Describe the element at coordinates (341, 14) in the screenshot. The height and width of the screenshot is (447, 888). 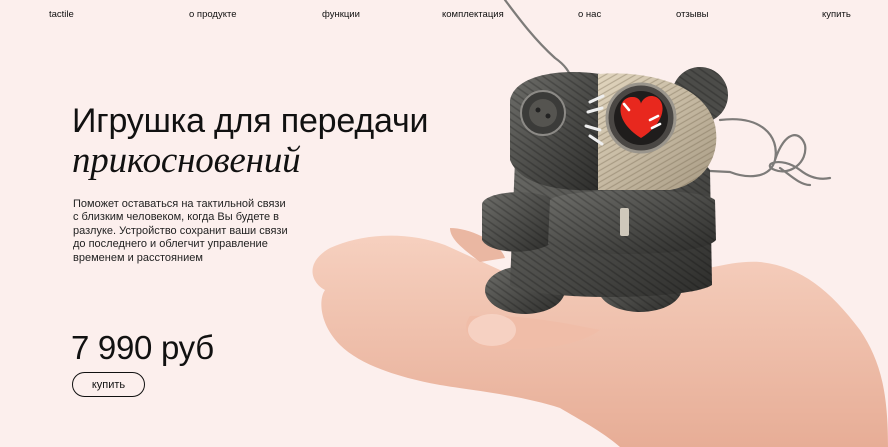
I see `nav-item-features: функции` at that location.